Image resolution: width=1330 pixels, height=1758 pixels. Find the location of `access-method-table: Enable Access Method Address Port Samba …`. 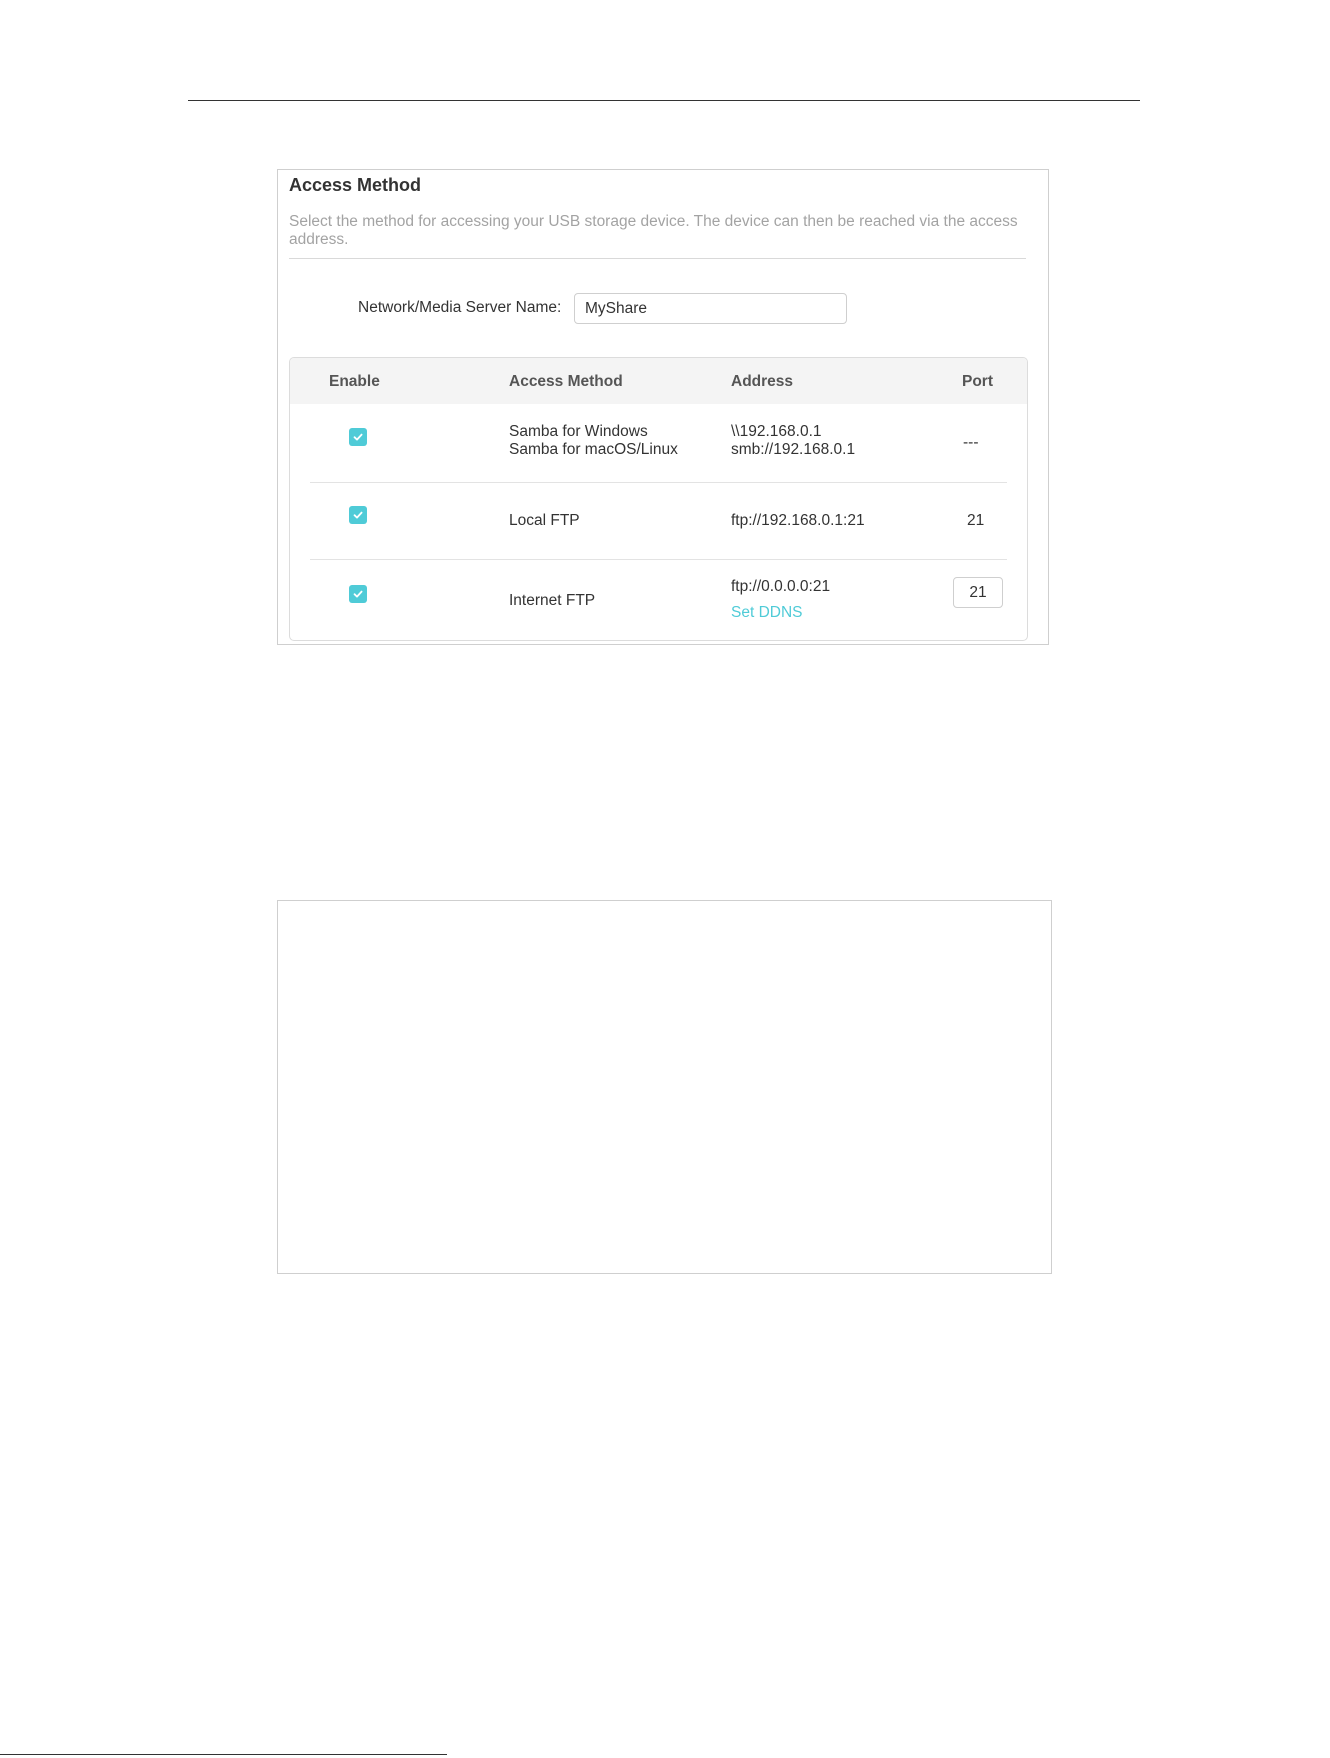

access-method-table: Enable Access Method Address Port Samba … is located at coordinates (658, 499).